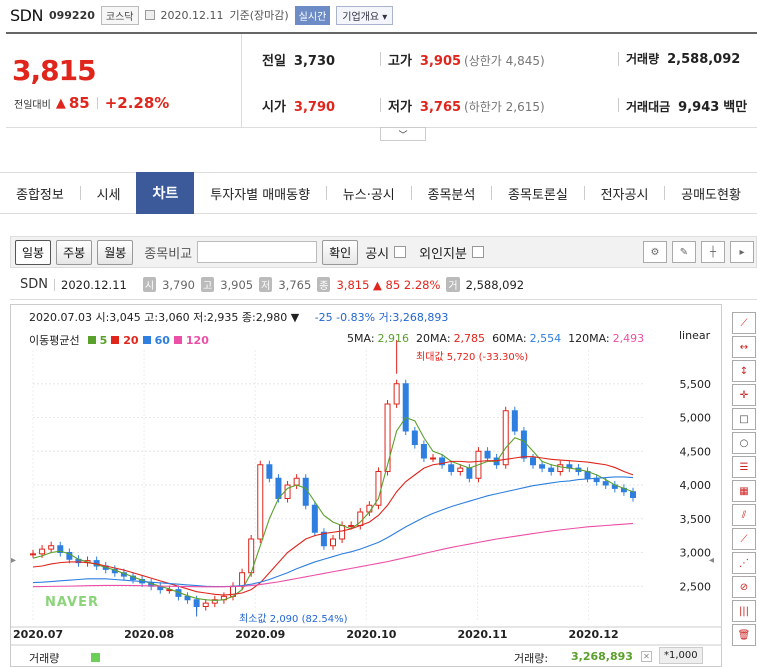 The height and width of the screenshot is (667, 757). I want to click on y-tick-label: 4,000, so click(696, 485).